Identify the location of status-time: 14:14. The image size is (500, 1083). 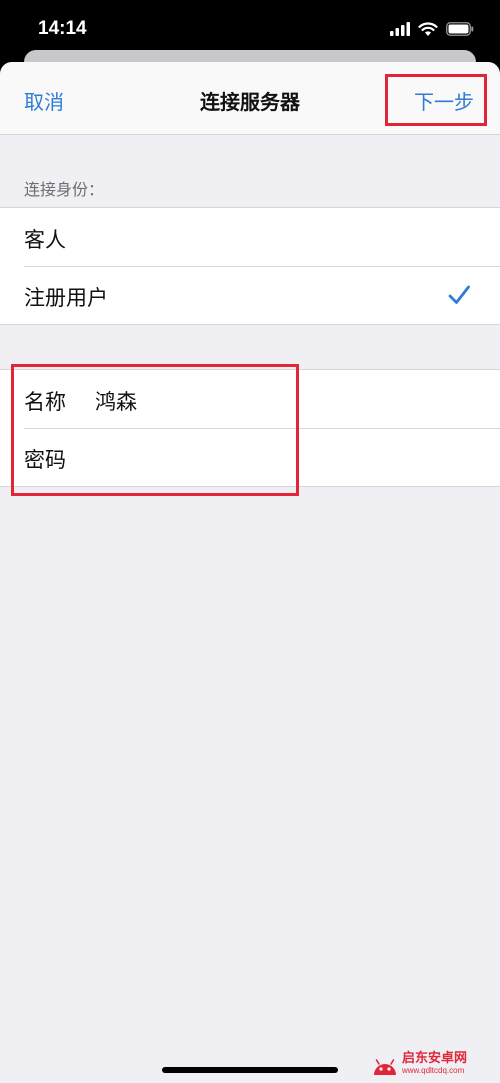
(62, 28).